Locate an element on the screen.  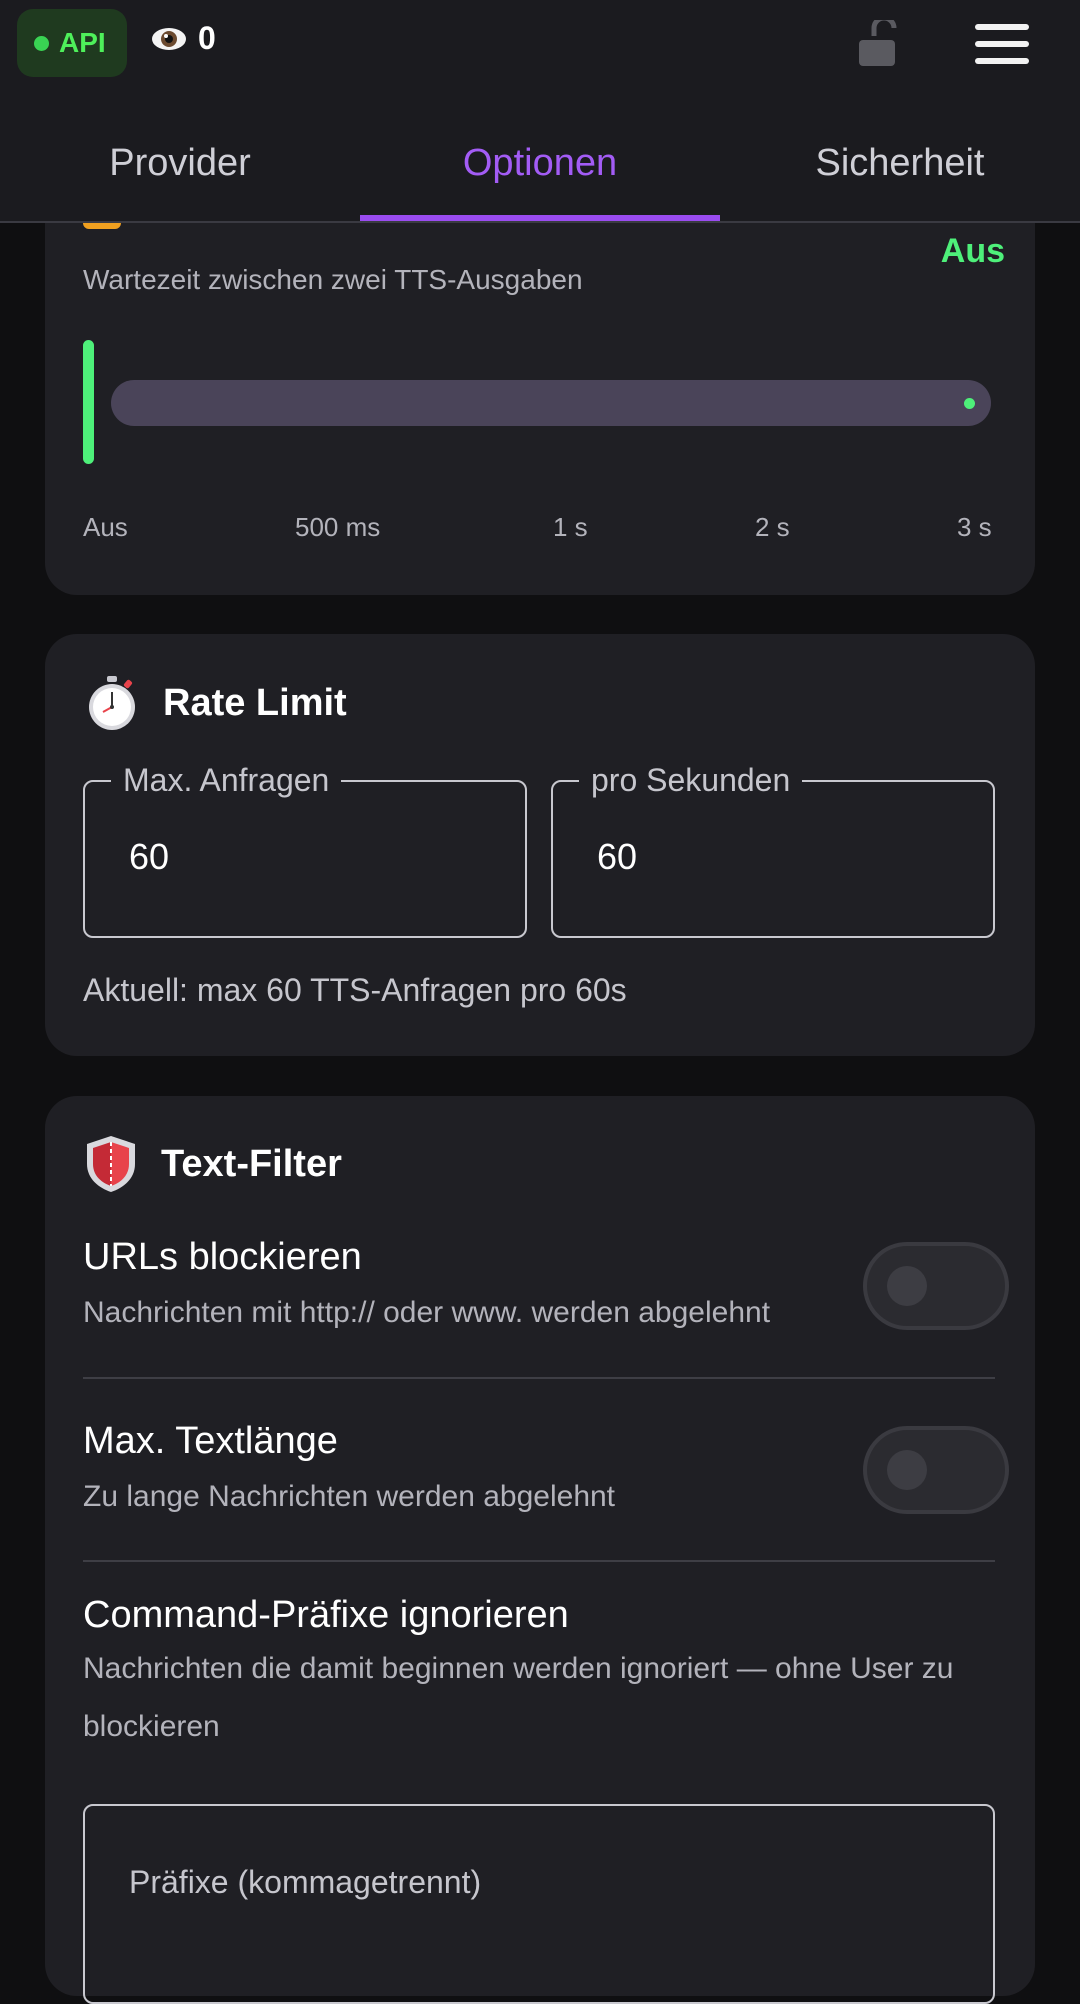
text-filter-title: Text-Filter is located at coordinates (251, 1163).